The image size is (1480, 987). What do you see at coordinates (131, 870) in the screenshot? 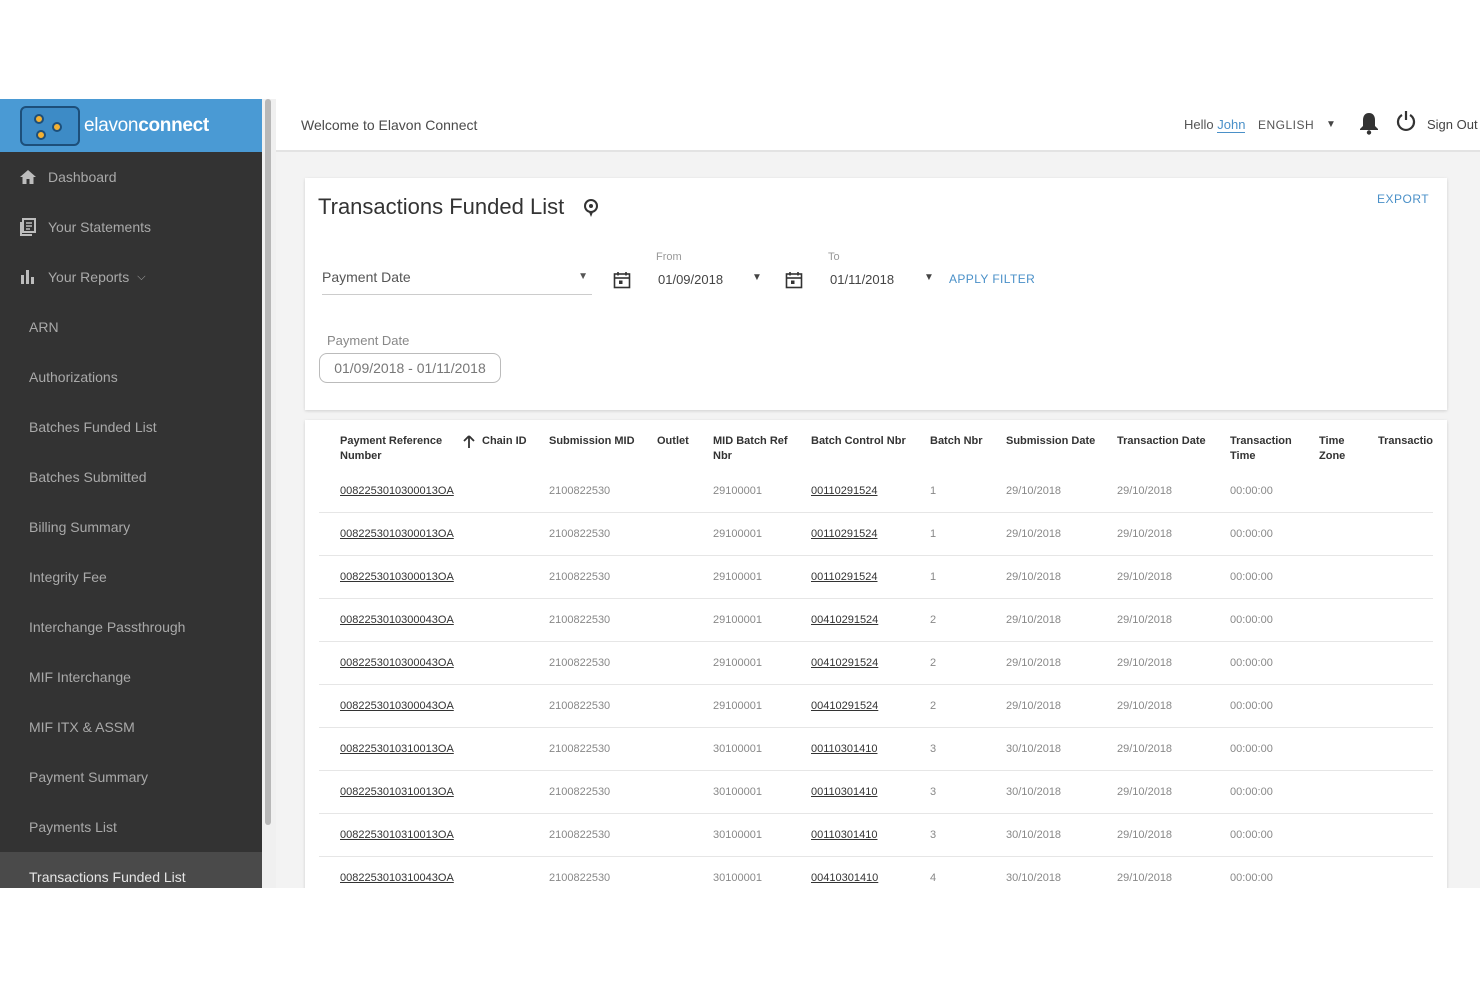
I see `sidebar-item-transactions-funded-list: Transactions Funded List` at bounding box center [131, 870].